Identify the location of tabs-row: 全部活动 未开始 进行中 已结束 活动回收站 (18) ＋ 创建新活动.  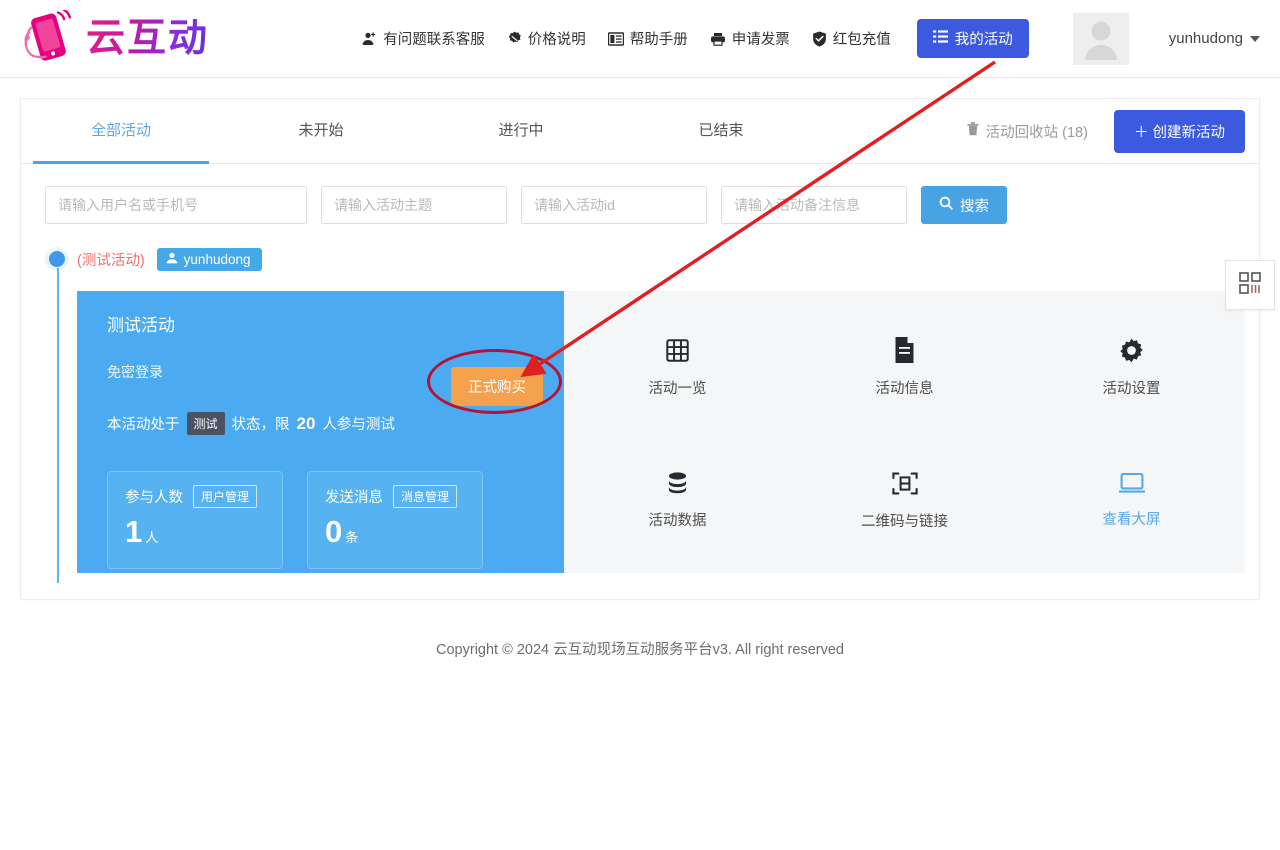
(640, 131).